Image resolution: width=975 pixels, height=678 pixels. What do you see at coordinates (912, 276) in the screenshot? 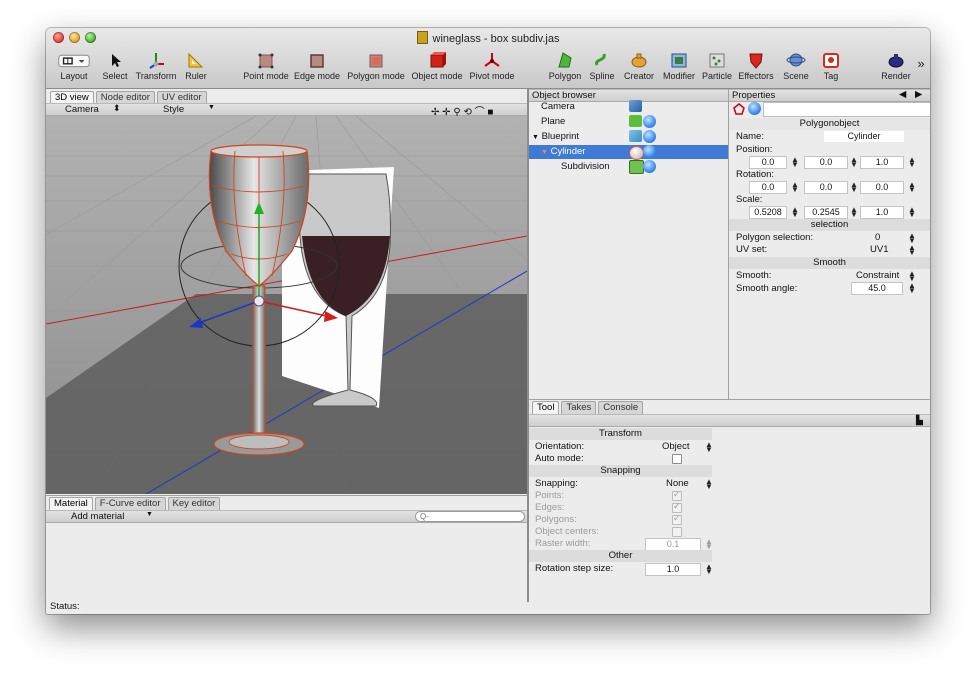
I see `smooth-stepper: ▲ ▼` at bounding box center [912, 276].